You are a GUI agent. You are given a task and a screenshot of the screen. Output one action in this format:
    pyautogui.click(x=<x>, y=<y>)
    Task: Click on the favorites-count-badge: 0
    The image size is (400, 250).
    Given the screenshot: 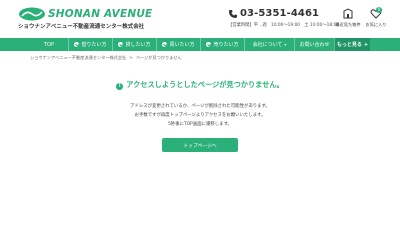 What is the action you would take?
    pyautogui.click(x=379, y=10)
    